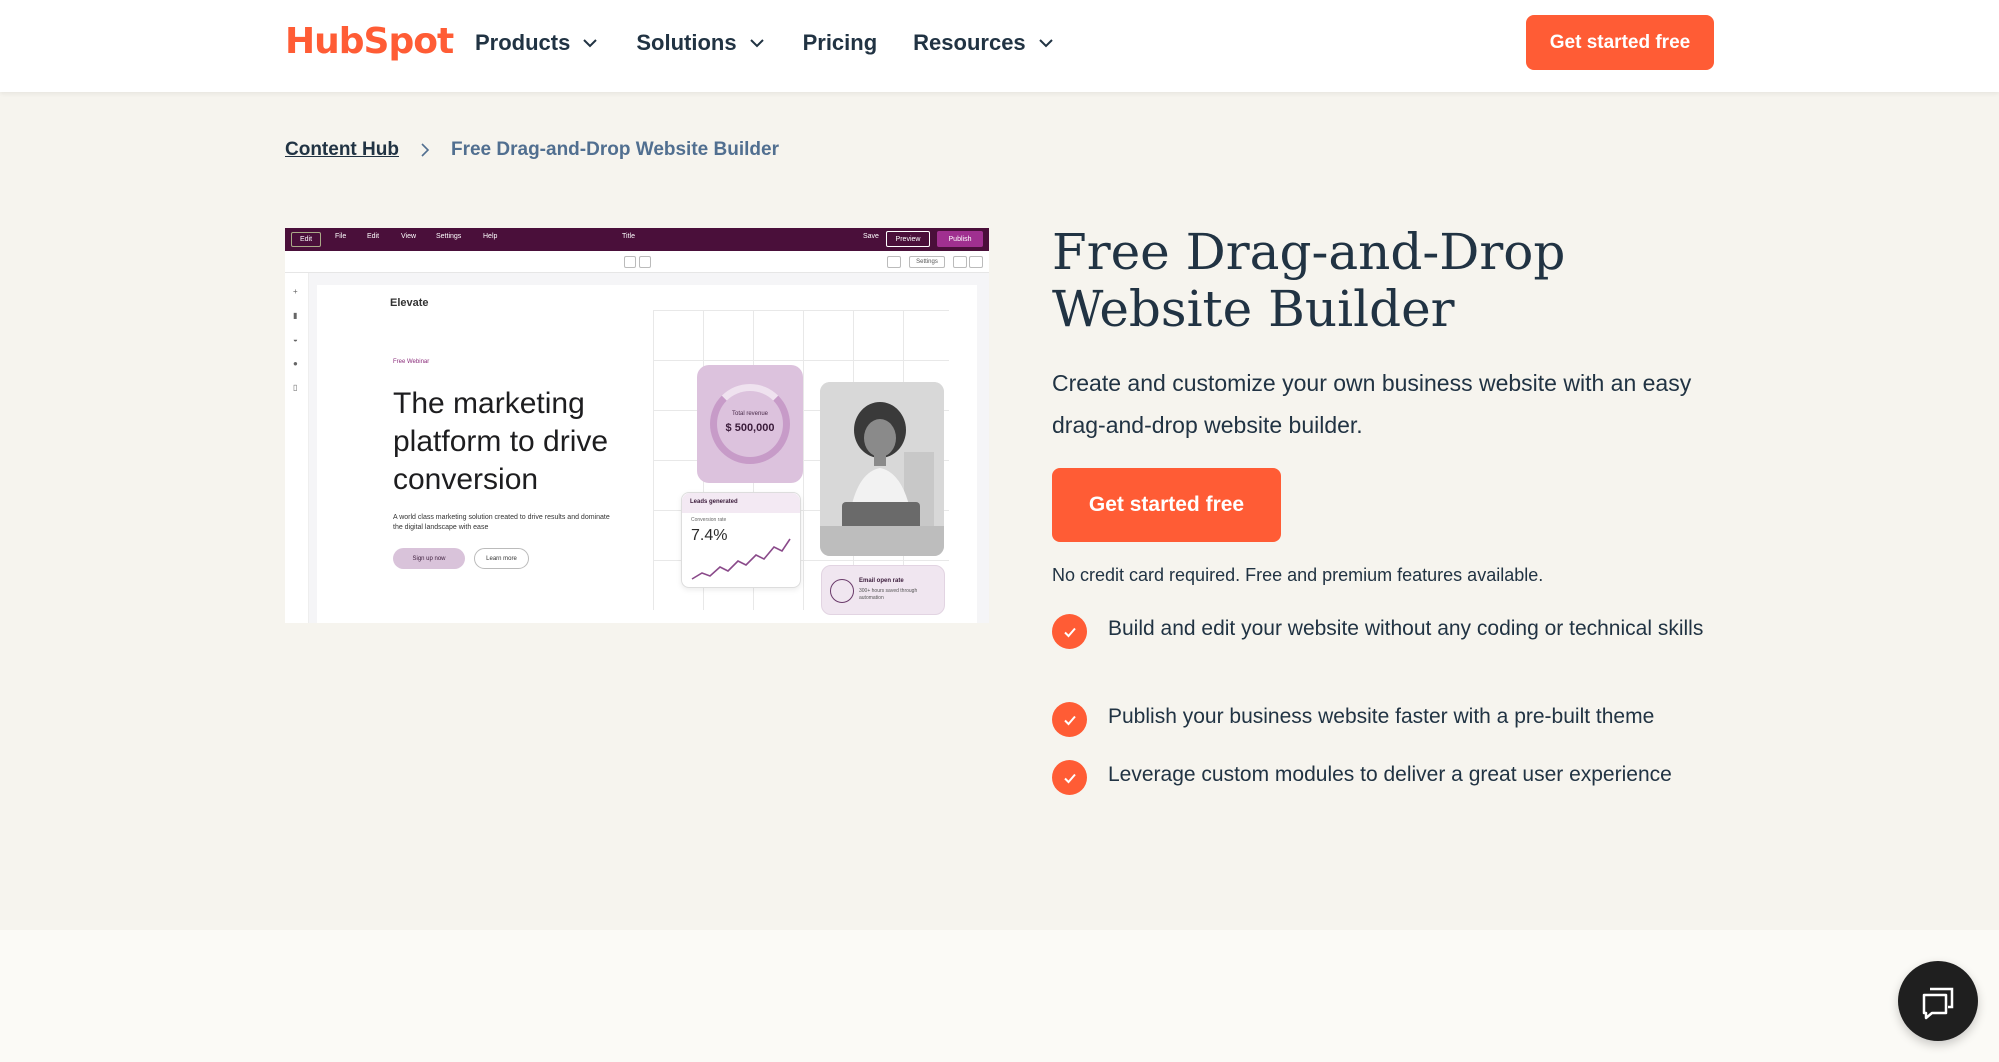 The width and height of the screenshot is (1999, 1062). I want to click on chevron-right-icon, so click(425, 150).